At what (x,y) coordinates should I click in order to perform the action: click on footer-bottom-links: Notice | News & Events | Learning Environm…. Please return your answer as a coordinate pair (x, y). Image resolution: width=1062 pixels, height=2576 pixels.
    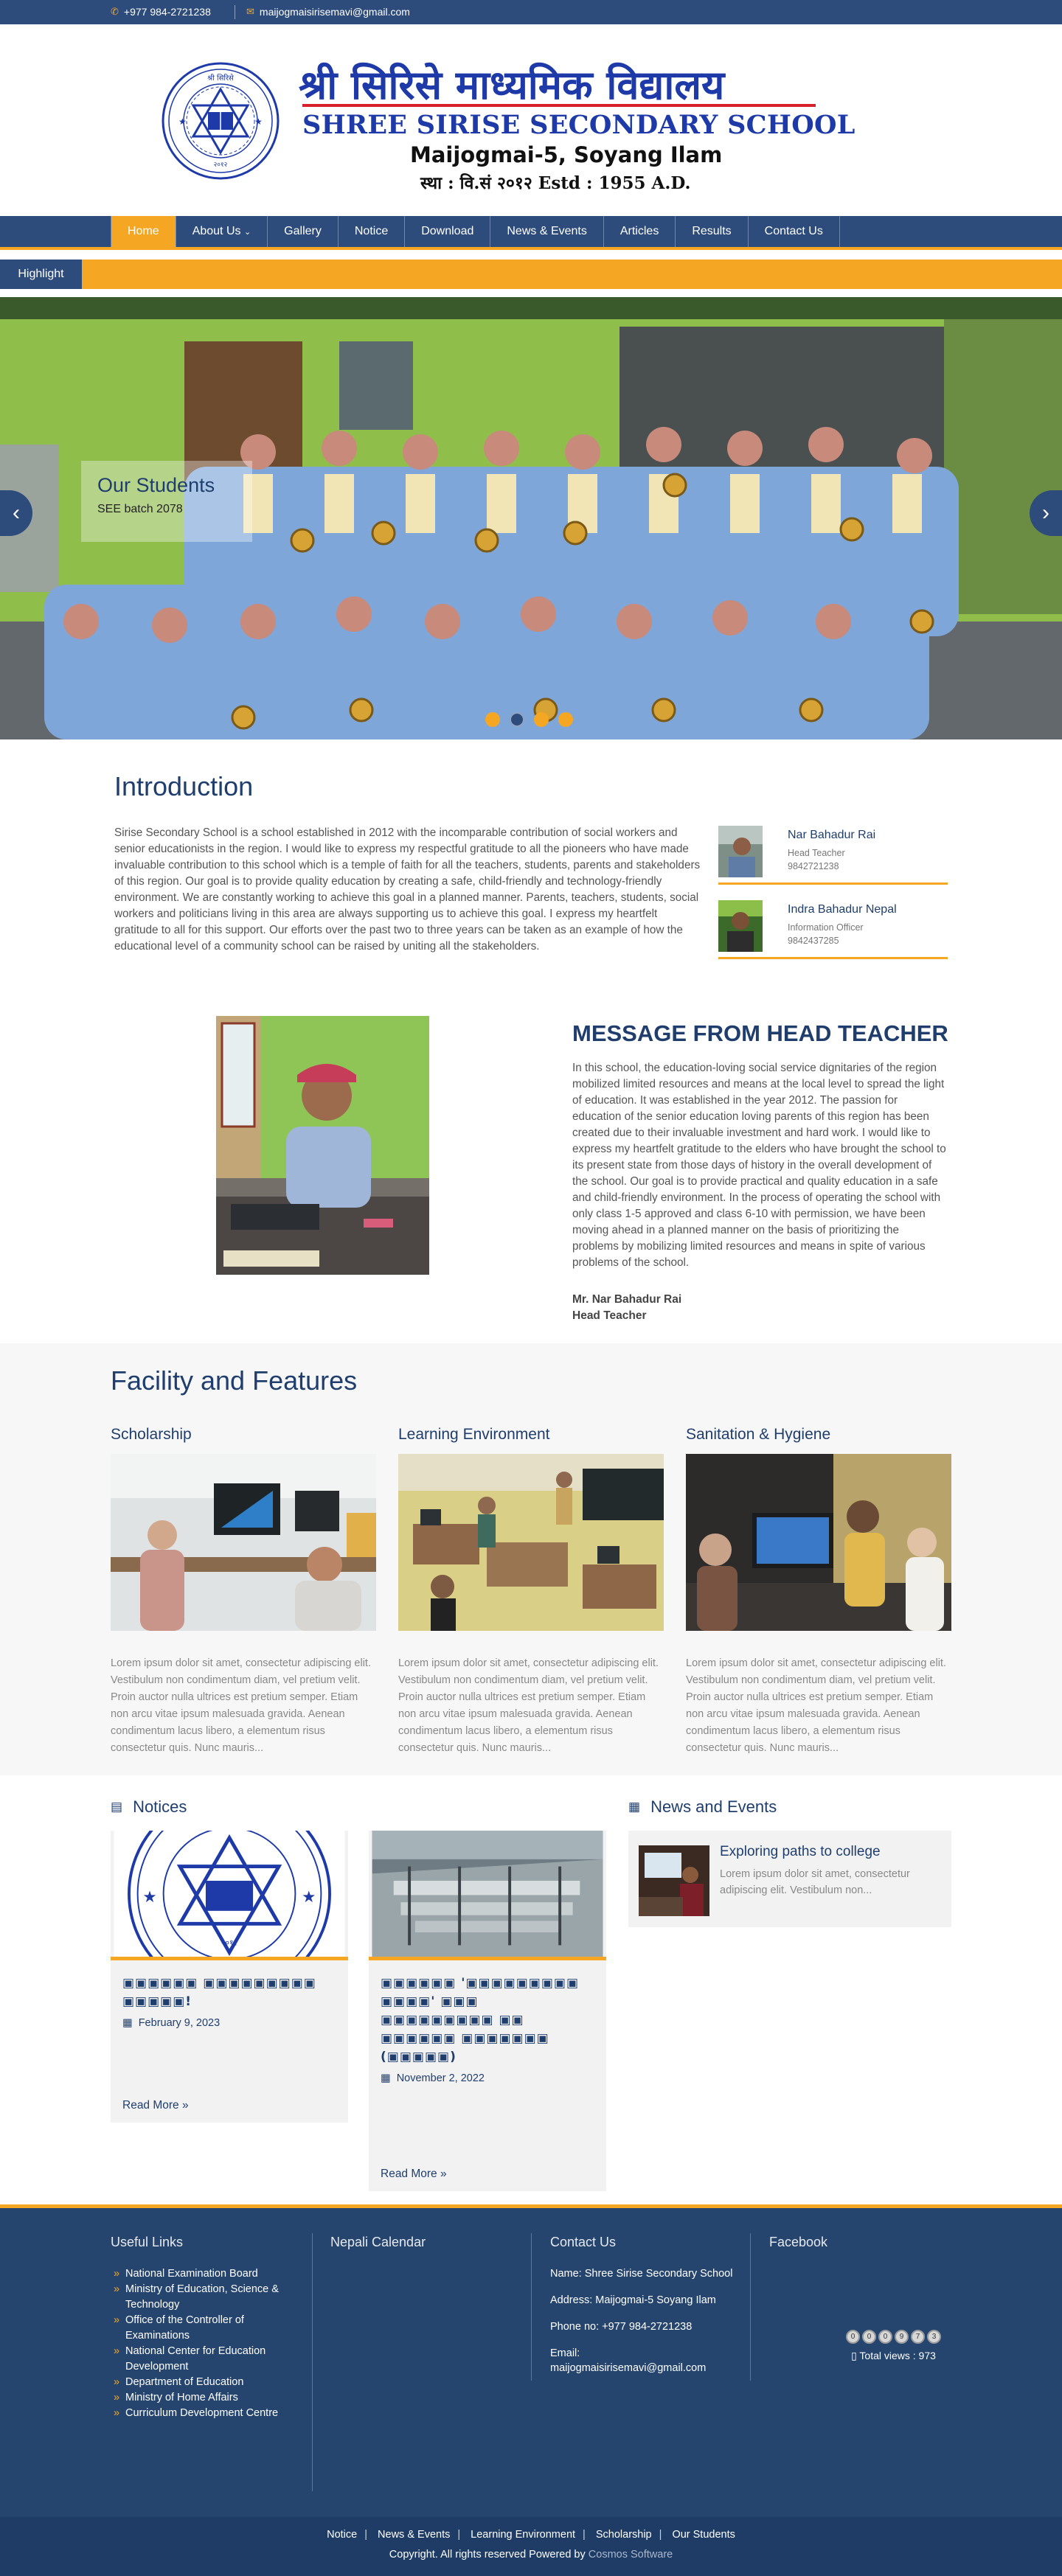
    Looking at the image, I should click on (531, 2535).